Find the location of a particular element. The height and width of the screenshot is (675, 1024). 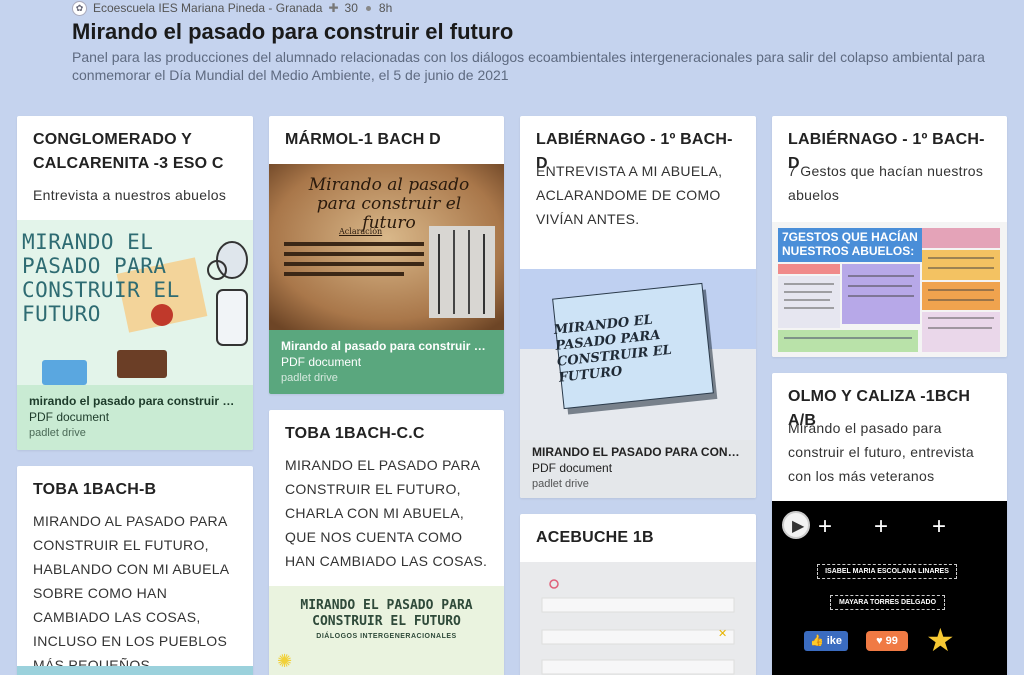

like-icon: ✚ is located at coordinates (333, 8).